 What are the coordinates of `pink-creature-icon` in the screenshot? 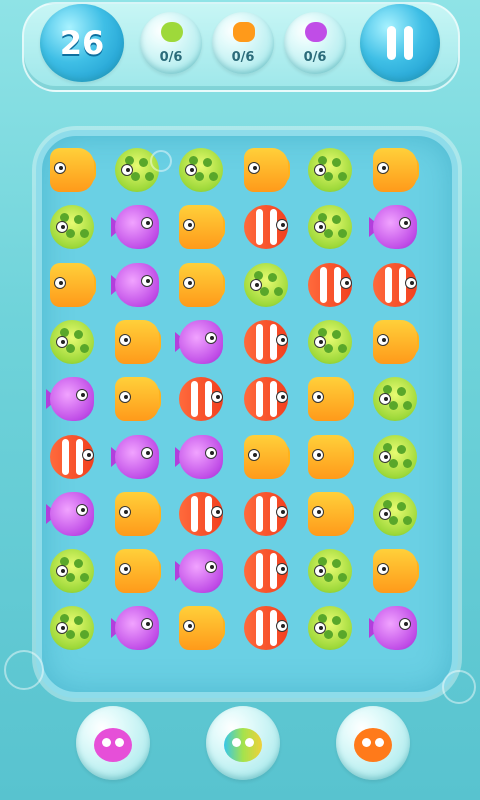 It's located at (113, 745).